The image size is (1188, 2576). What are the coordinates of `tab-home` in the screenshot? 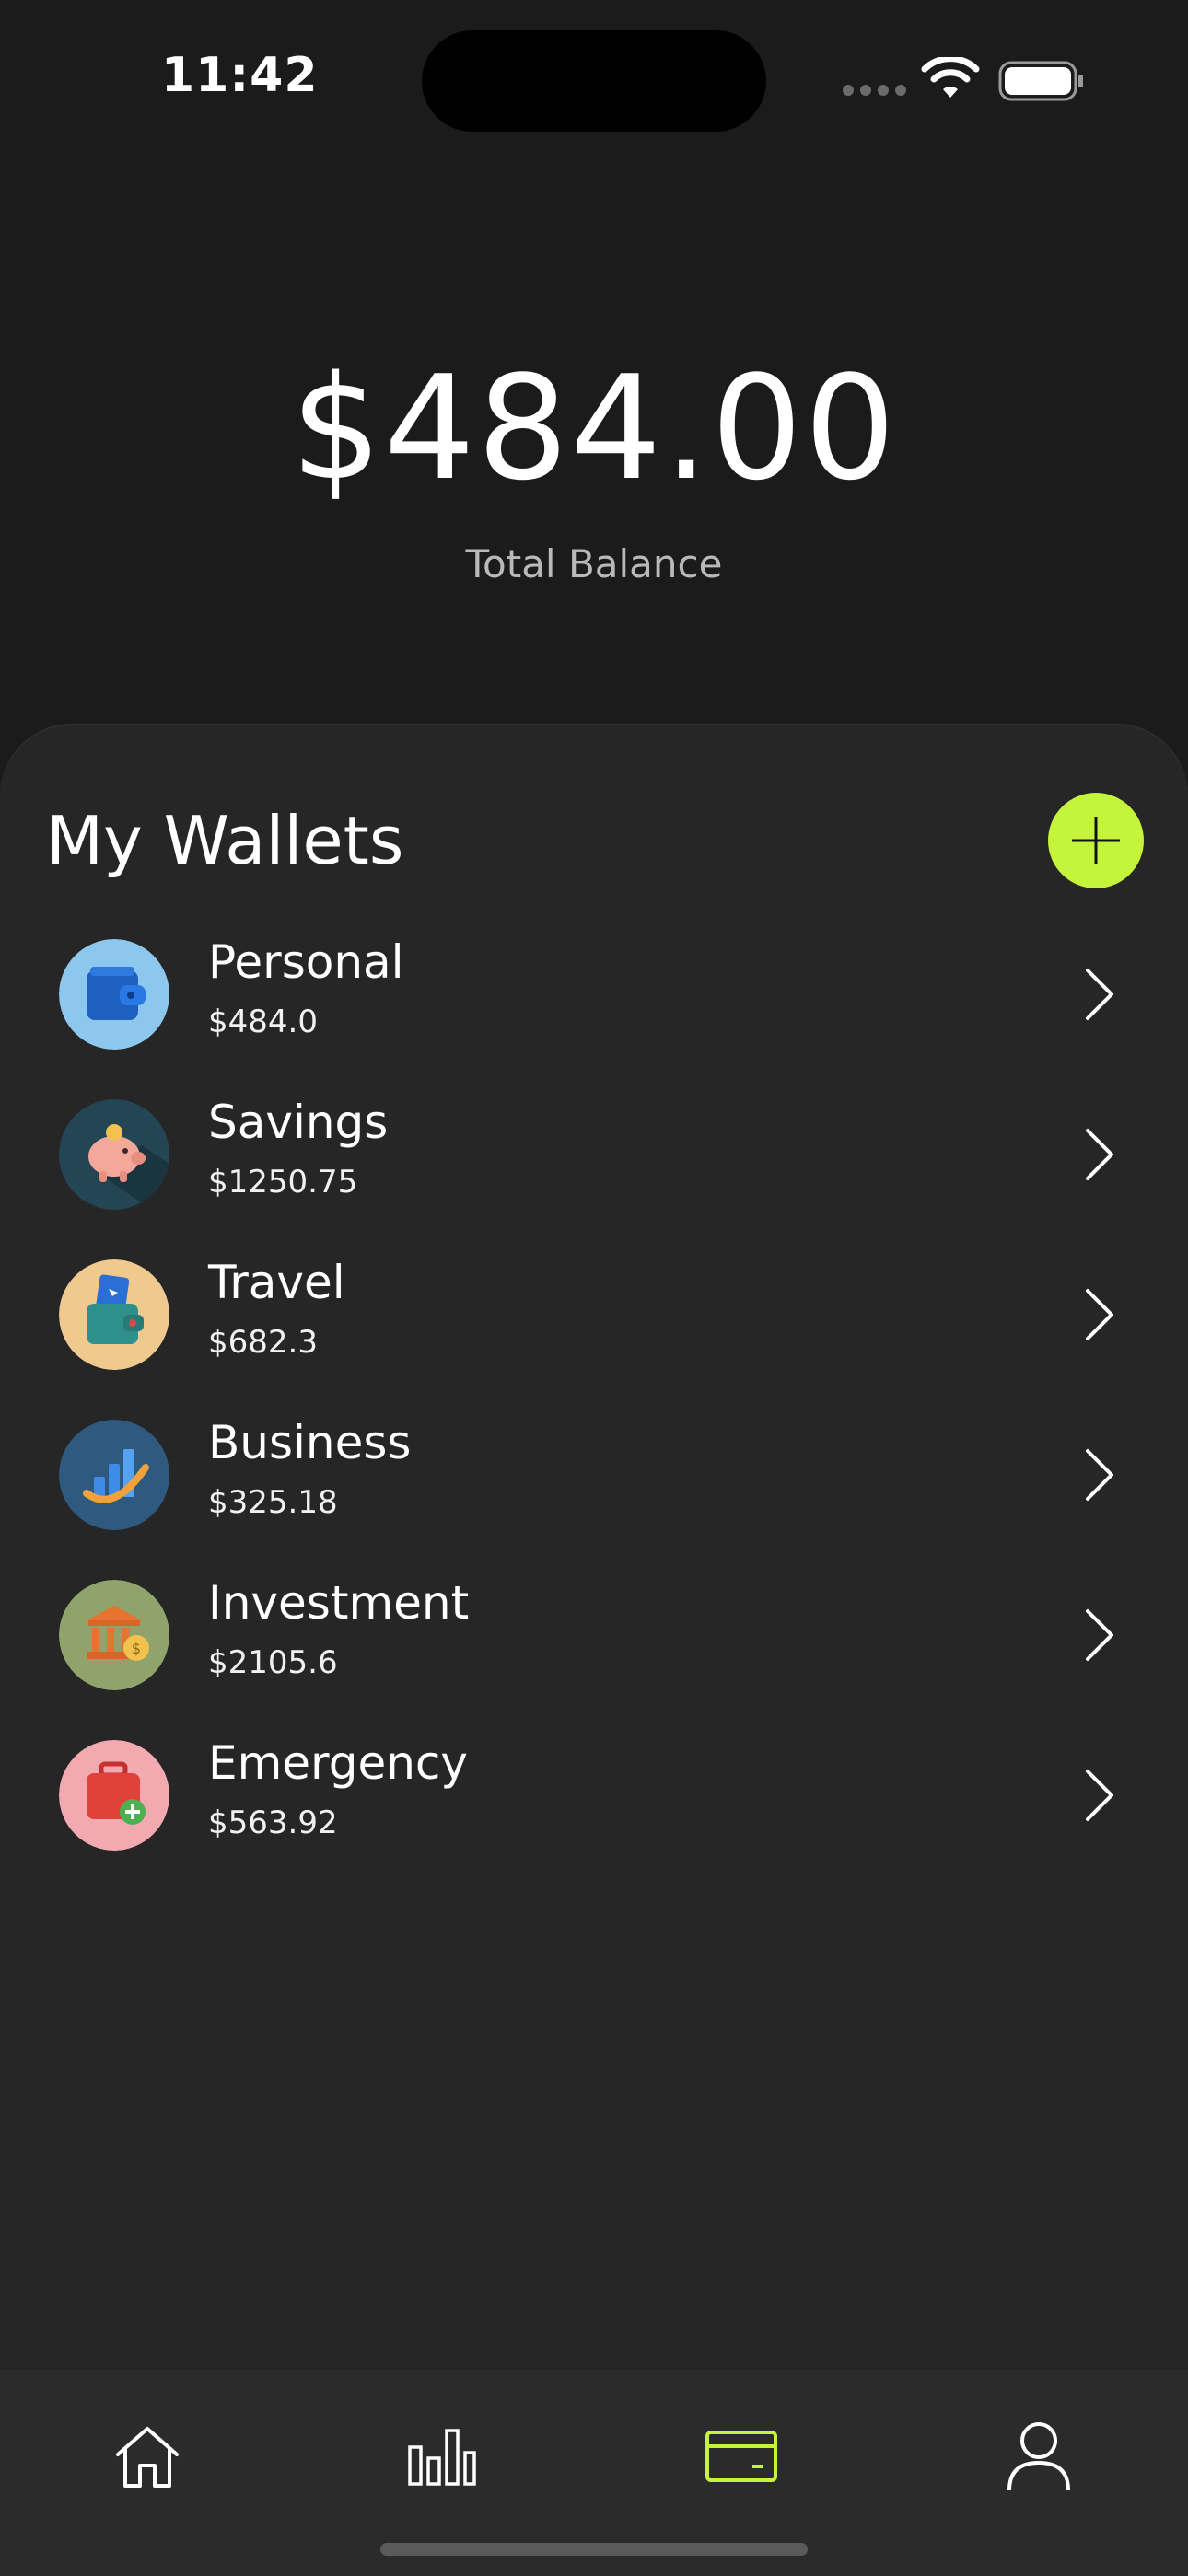 It's located at (147, 2456).